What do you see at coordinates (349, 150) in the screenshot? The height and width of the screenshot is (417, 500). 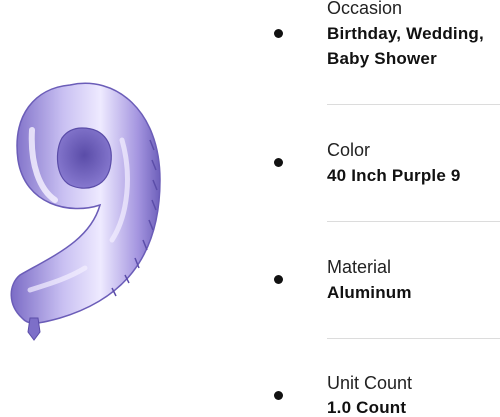 I see `spec-label: Color` at bounding box center [349, 150].